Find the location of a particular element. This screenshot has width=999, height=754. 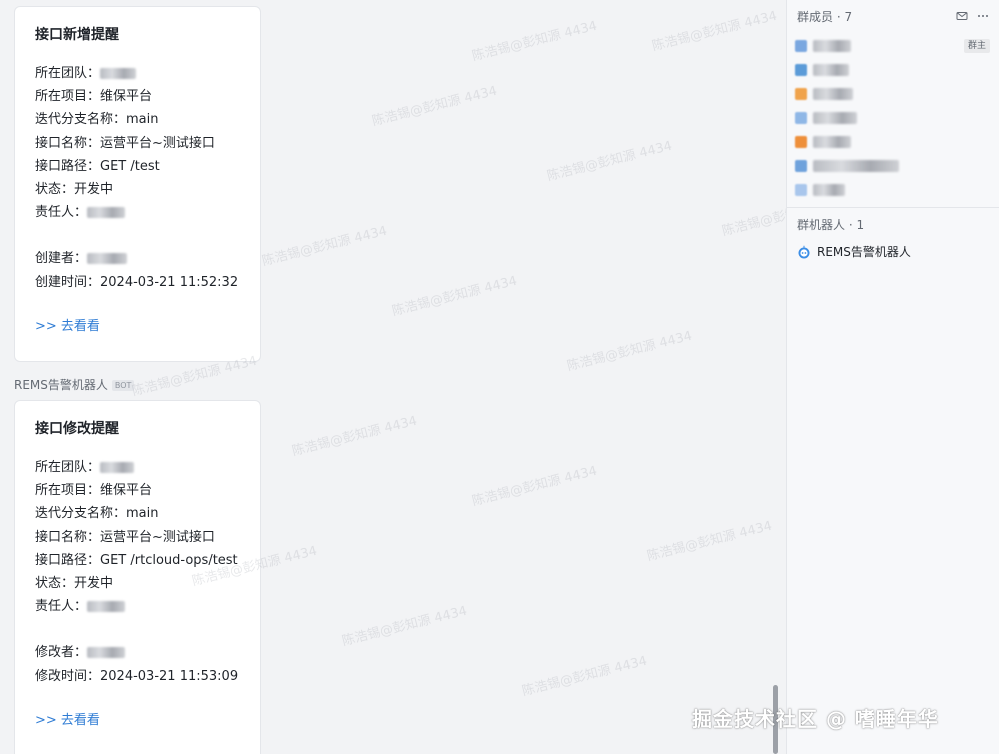

robot-icon is located at coordinates (804, 251).